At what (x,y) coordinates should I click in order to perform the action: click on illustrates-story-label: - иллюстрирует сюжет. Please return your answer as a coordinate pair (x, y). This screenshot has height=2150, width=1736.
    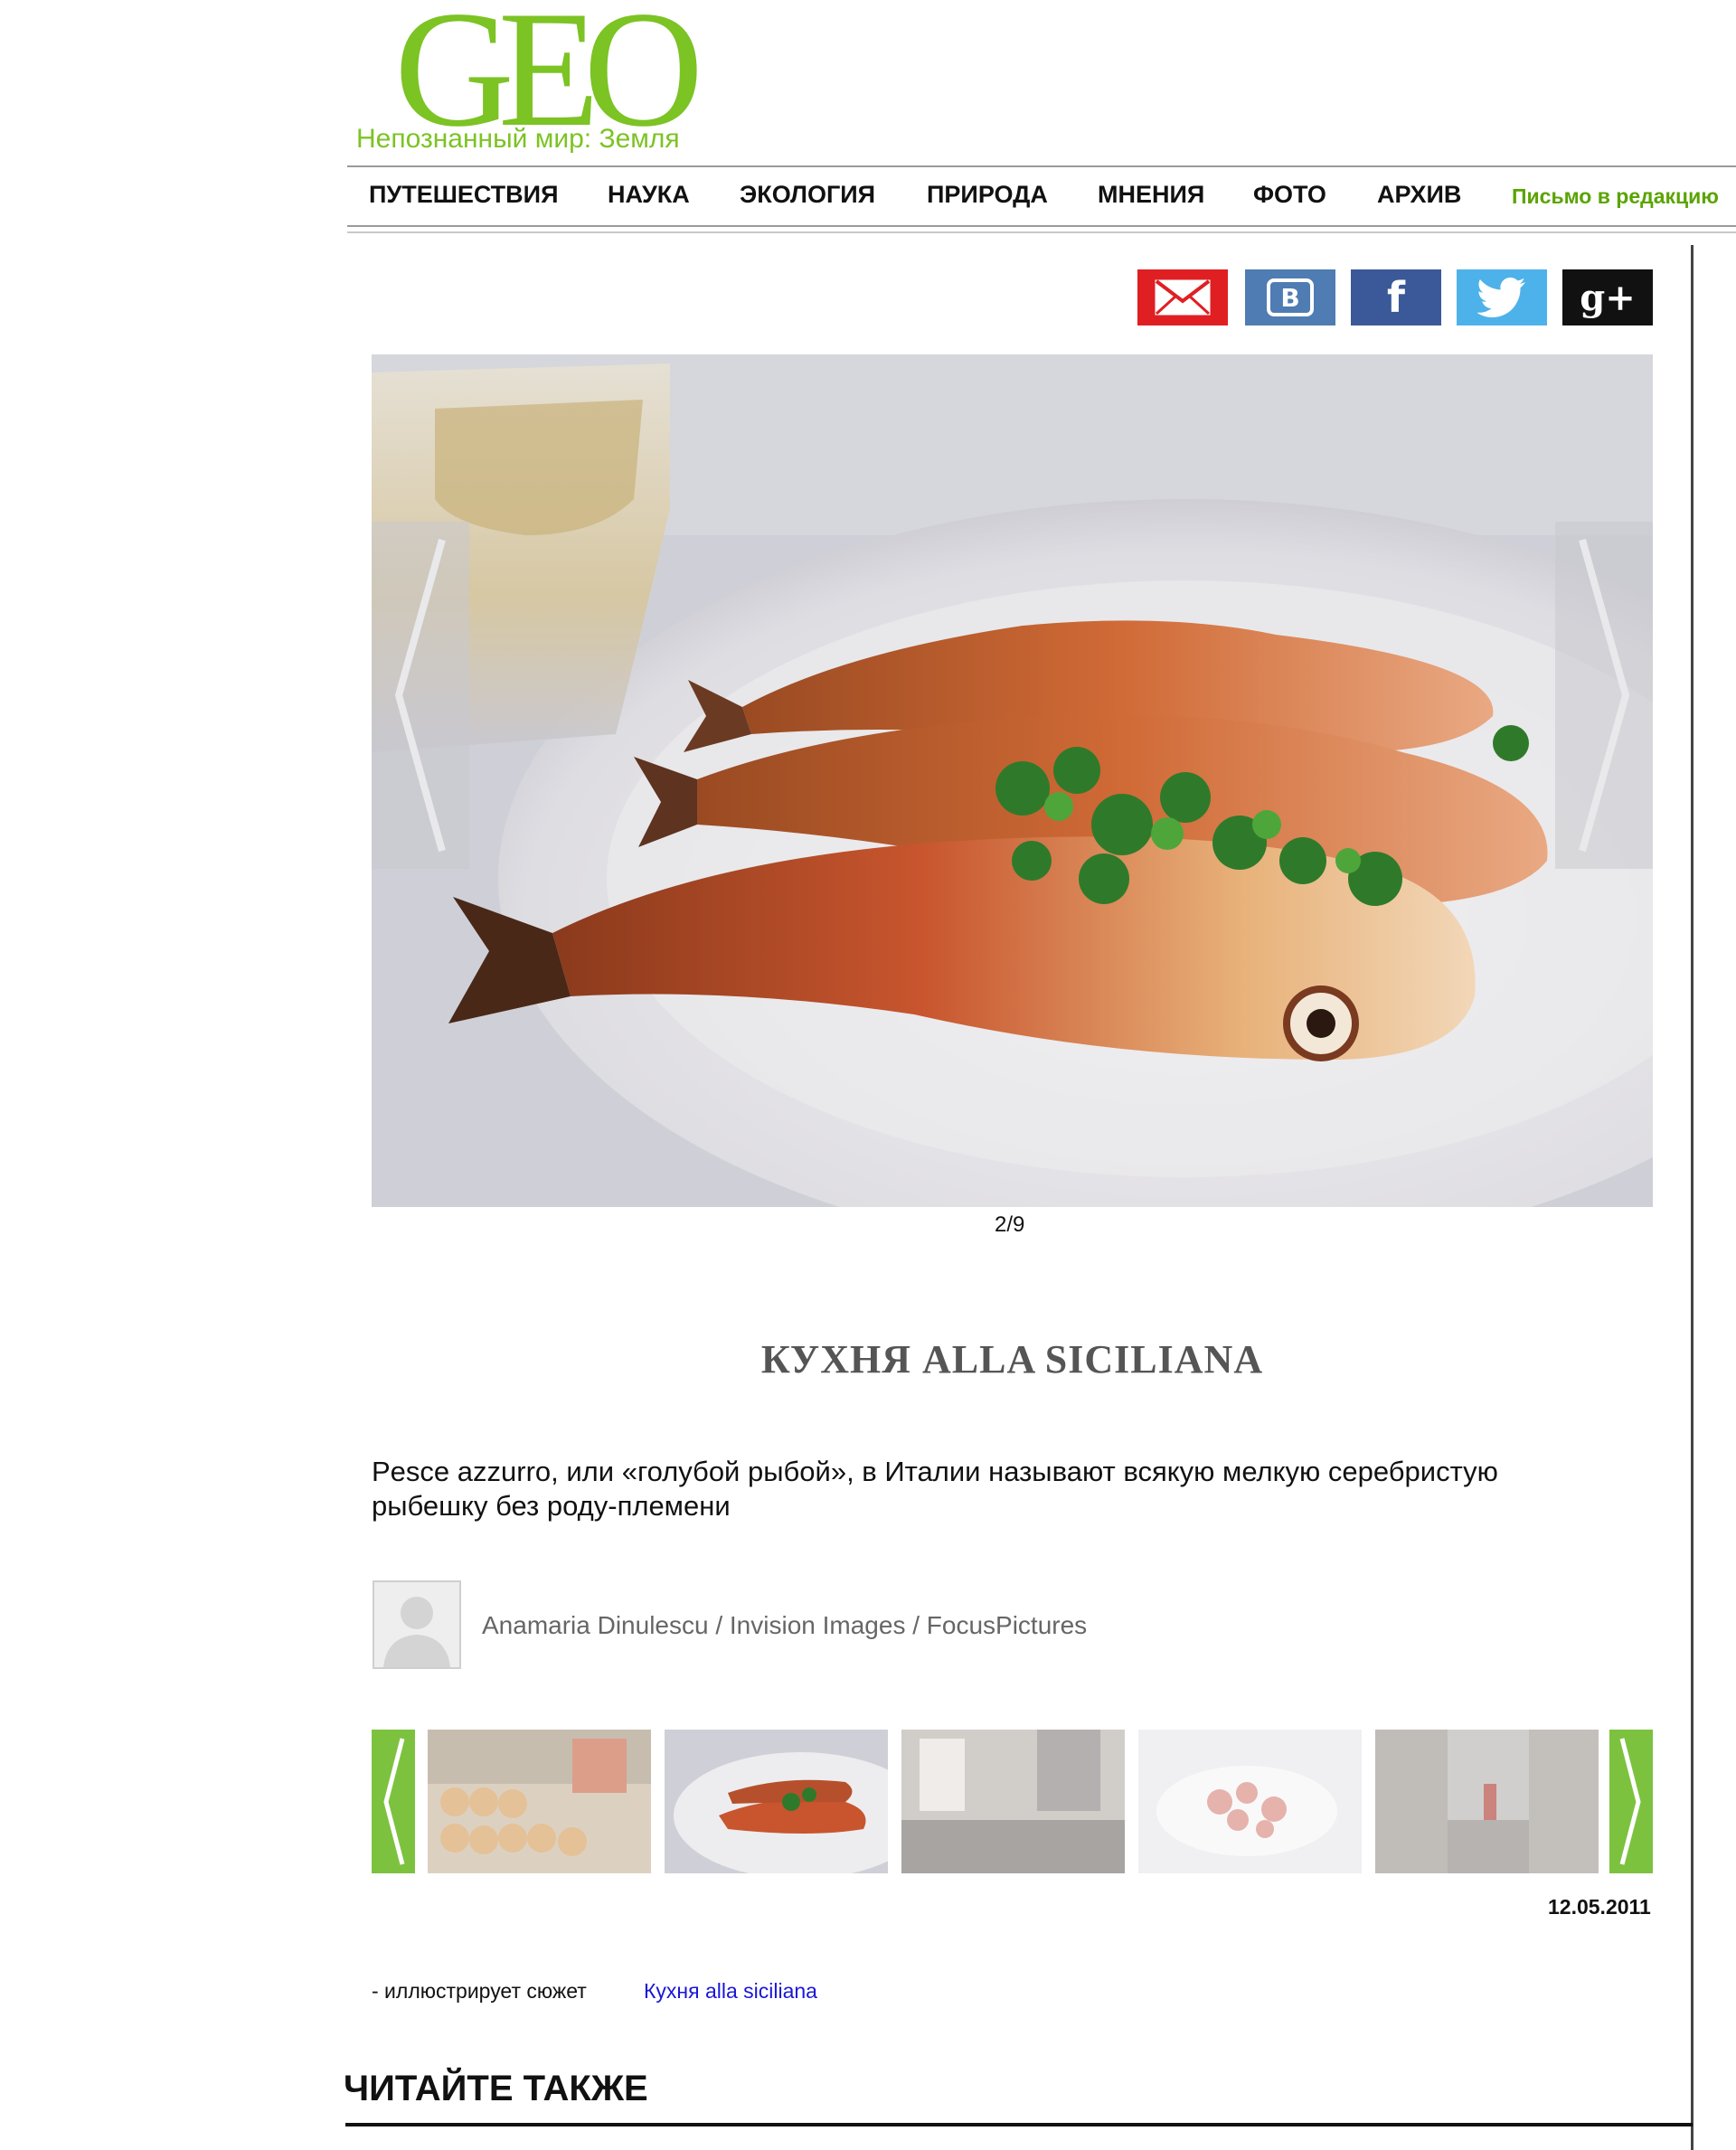
    Looking at the image, I should click on (480, 1991).